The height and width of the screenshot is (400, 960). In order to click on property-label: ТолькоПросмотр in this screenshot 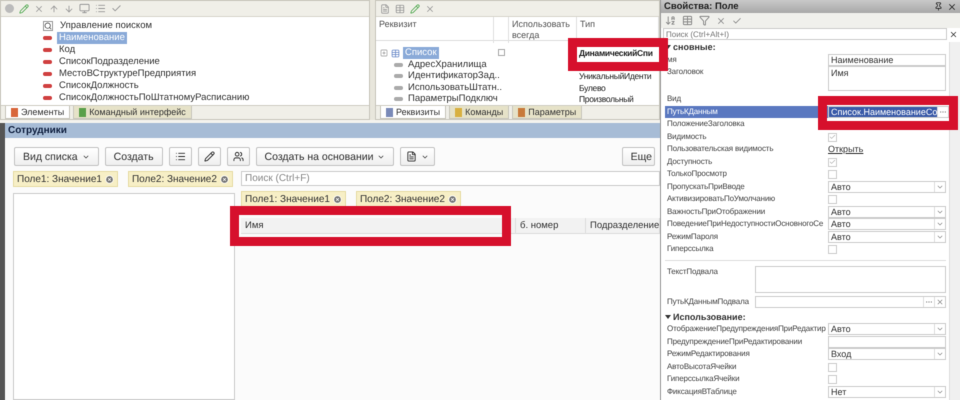, I will do `click(697, 174)`.